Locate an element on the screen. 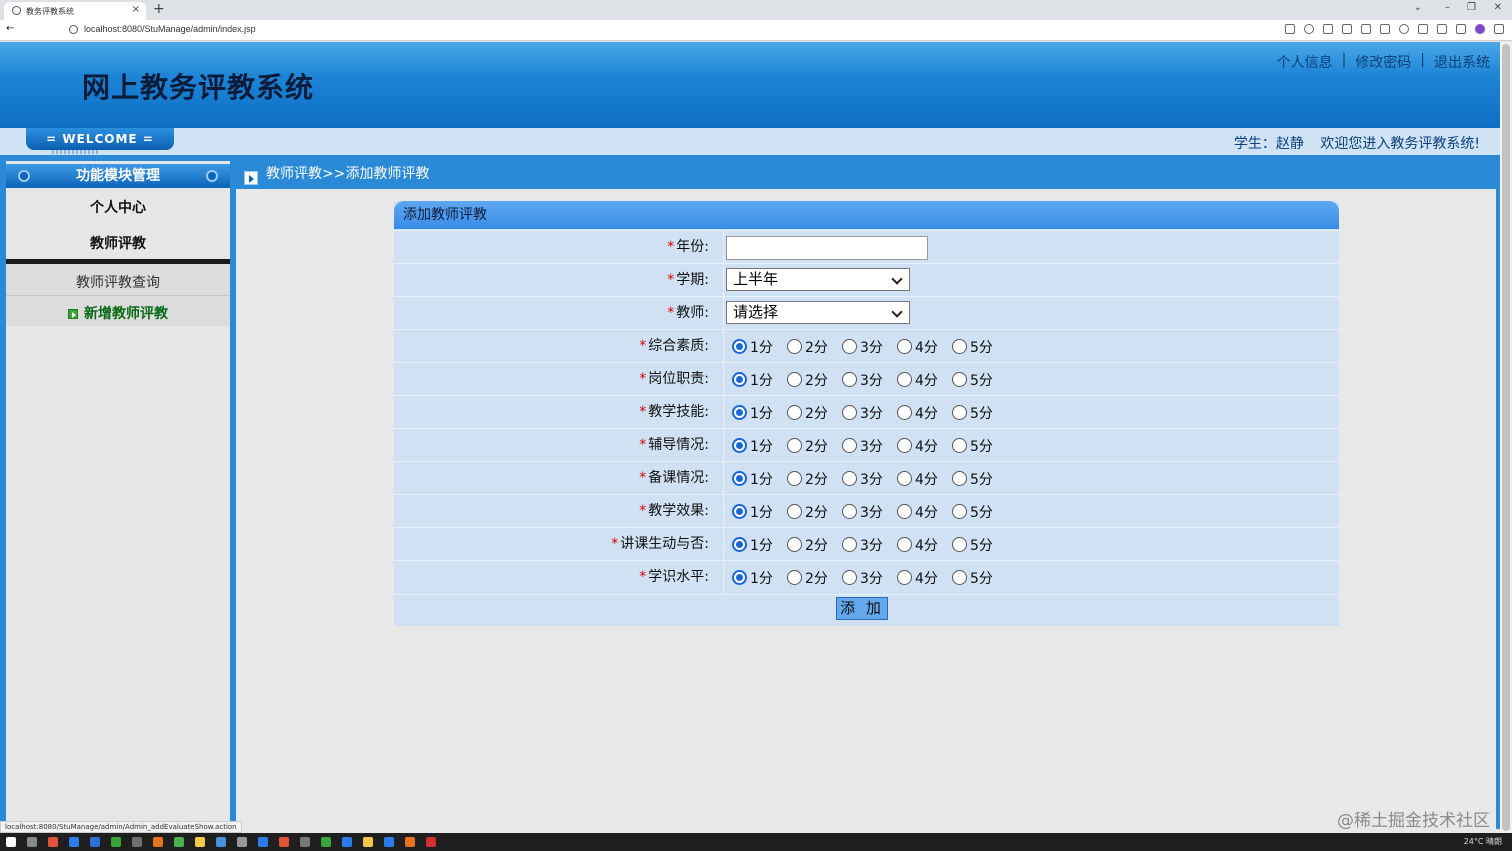  extension-w-icon is located at coordinates (1404, 29).